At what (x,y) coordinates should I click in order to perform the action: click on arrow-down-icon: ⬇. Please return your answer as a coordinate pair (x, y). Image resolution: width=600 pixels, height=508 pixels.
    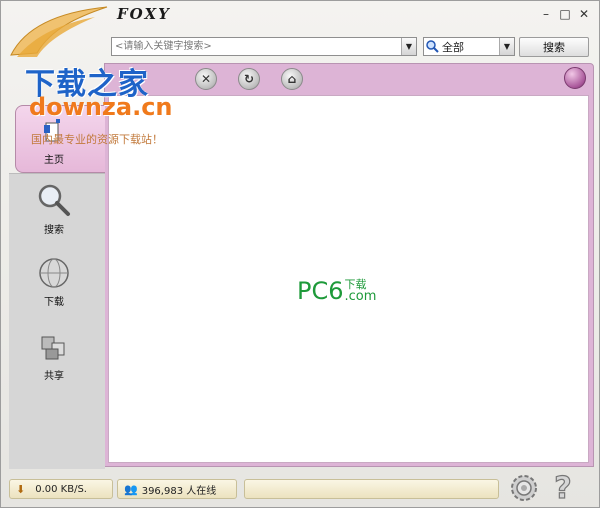
    Looking at the image, I should click on (21, 489).